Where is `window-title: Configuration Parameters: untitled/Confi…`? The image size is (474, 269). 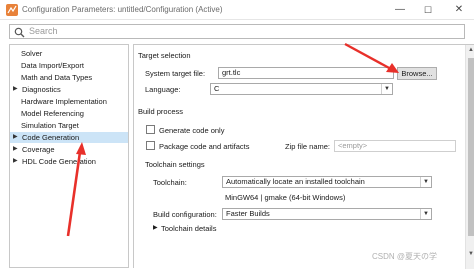
window-title: Configuration Parameters: untitled/Confi… is located at coordinates (122, 9).